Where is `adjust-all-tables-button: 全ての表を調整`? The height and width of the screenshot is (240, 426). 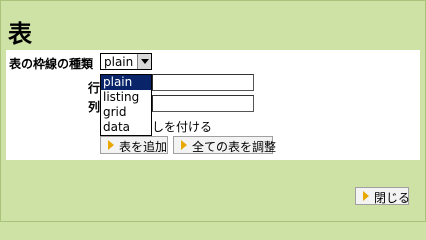 adjust-all-tables-button: 全ての表を調整 is located at coordinates (224, 145).